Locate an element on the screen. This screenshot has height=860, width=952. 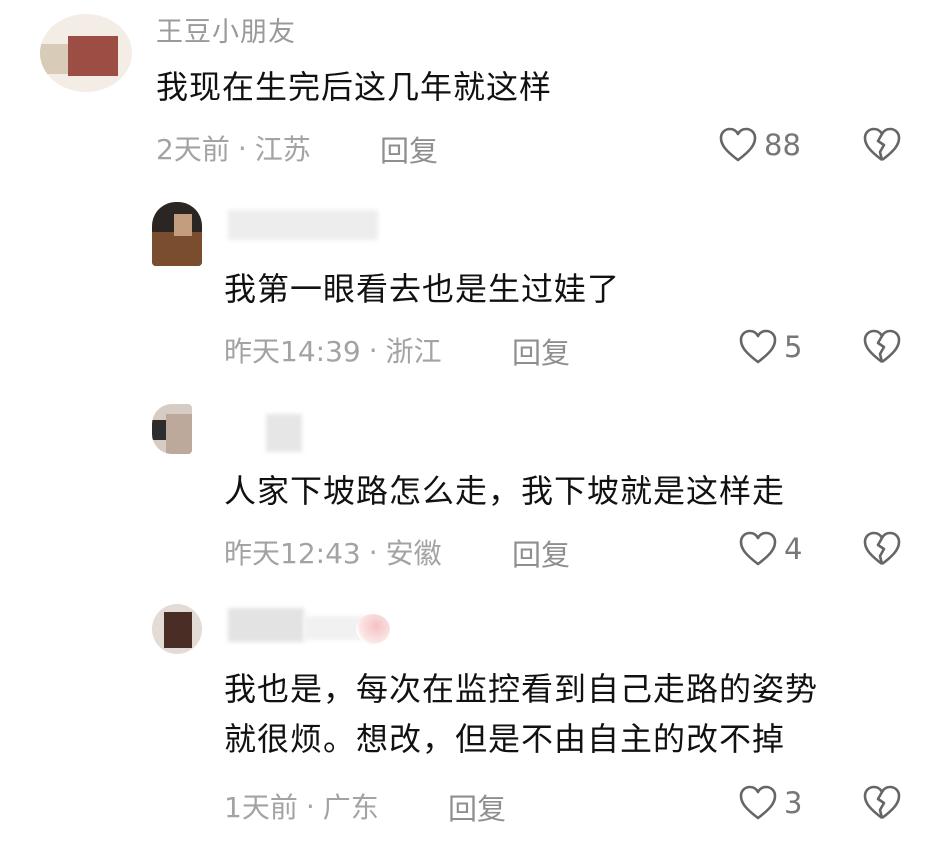
comment-location: 浙江 is located at coordinates (413, 351).